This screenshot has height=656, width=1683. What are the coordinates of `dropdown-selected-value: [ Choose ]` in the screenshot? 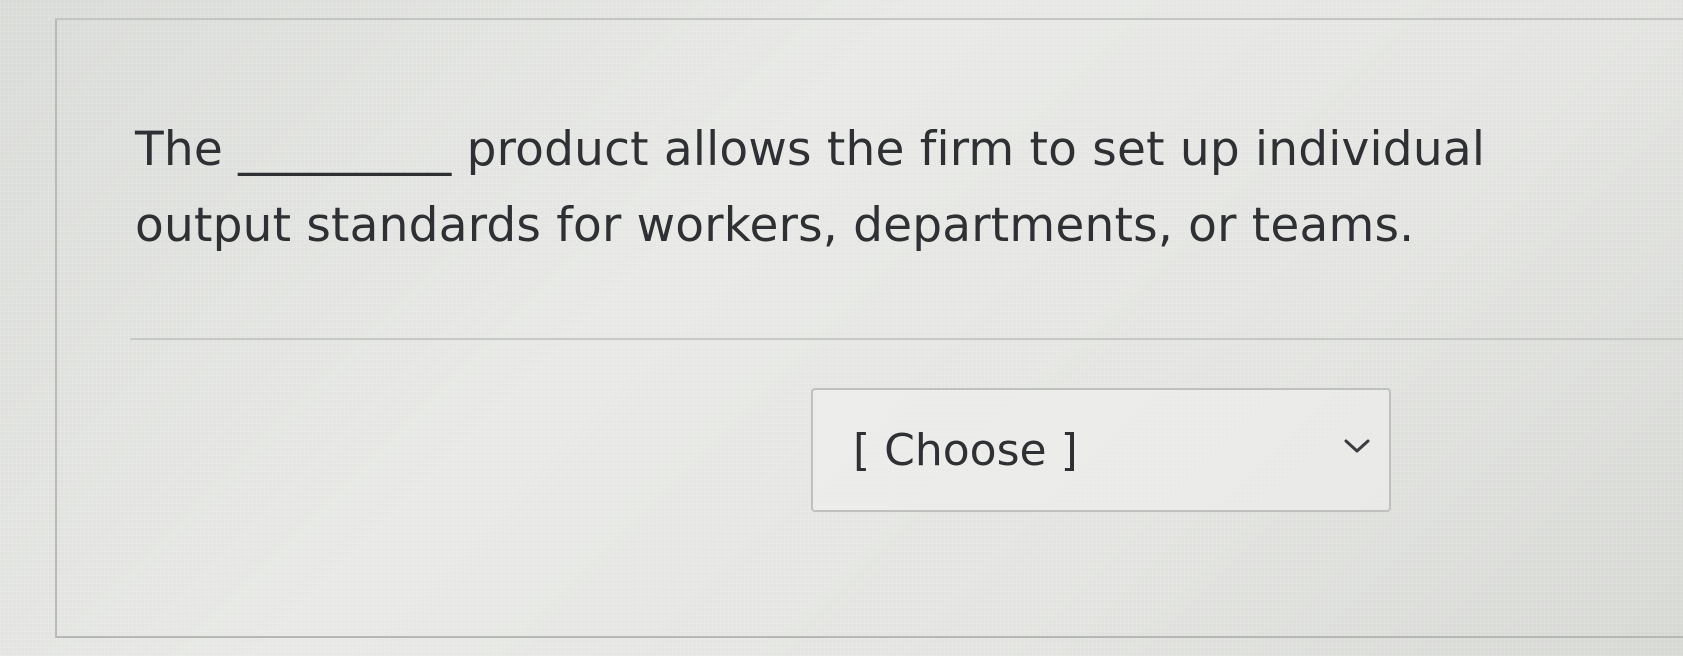 It's located at (965, 450).